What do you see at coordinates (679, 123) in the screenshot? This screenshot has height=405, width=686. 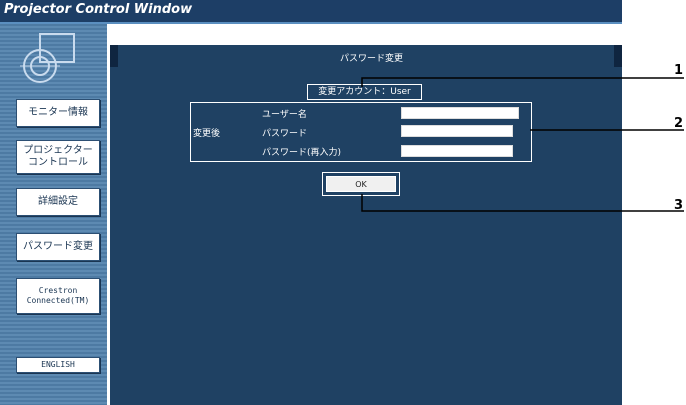 I see `callout-2: 2` at bounding box center [679, 123].